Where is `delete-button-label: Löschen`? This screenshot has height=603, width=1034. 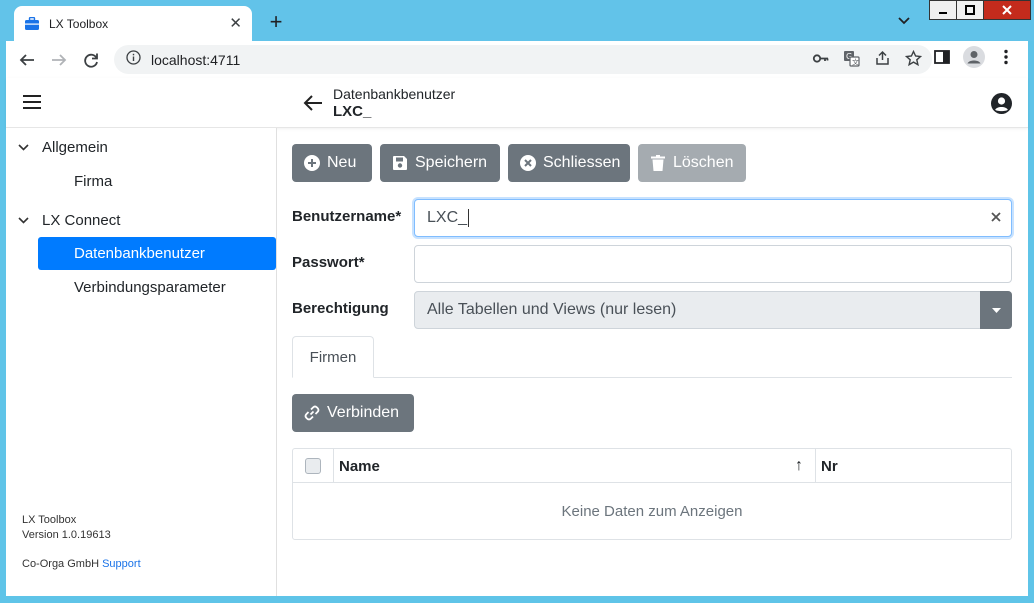
delete-button-label: Löschen is located at coordinates (703, 162).